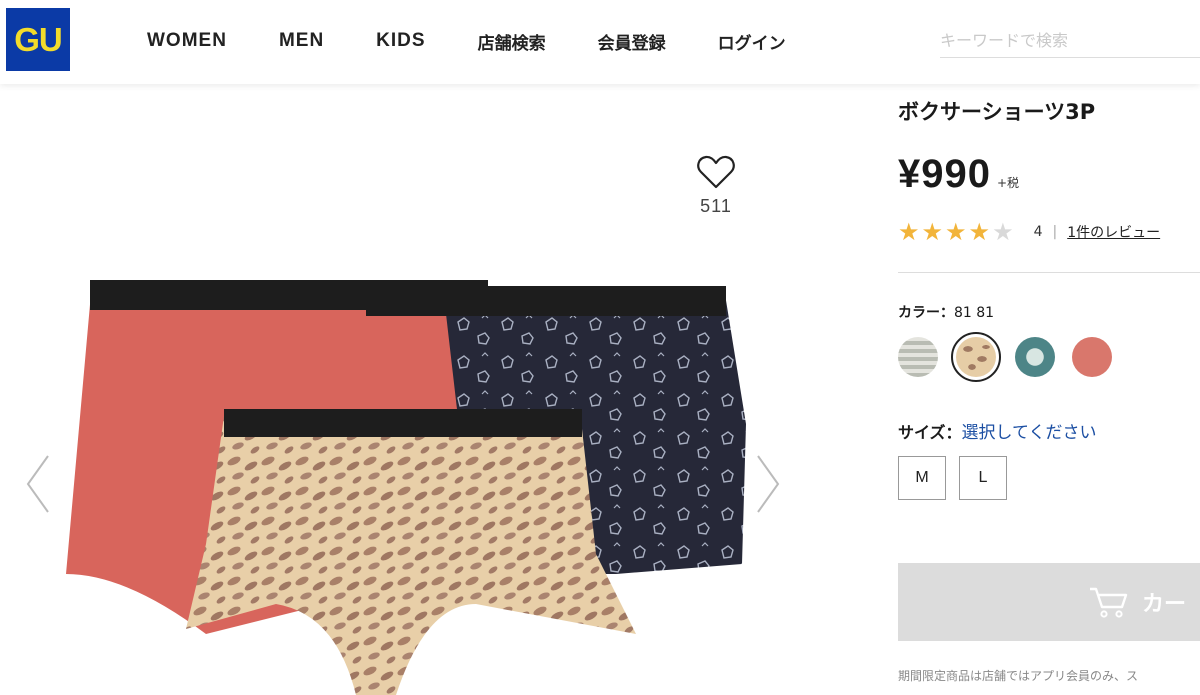 The image size is (1200, 695). What do you see at coordinates (39, 484) in the screenshot?
I see `prev-image-arrow-icon` at bounding box center [39, 484].